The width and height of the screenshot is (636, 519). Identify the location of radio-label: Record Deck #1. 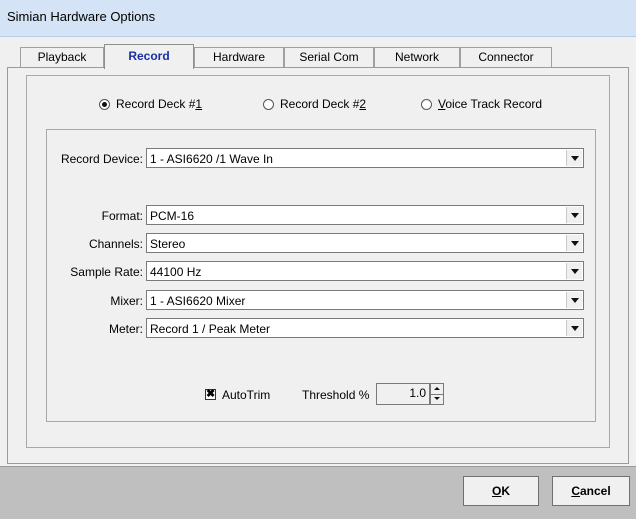
(159, 104).